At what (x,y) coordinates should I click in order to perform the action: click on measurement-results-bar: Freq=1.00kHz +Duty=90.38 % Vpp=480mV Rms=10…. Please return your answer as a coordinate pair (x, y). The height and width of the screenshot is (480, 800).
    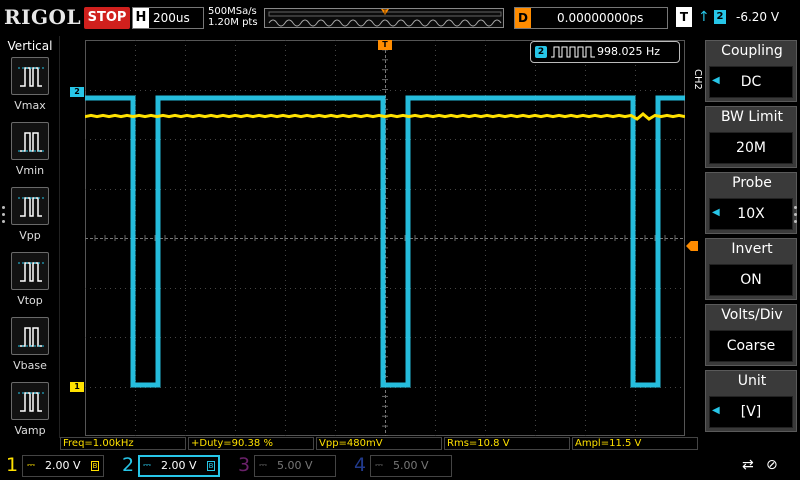
    Looking at the image, I should click on (380, 443).